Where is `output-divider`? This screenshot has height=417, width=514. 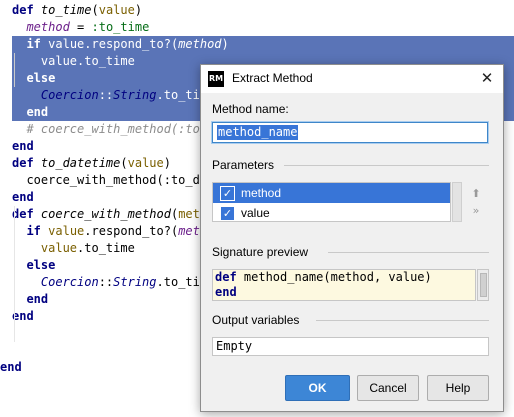 output-divider is located at coordinates (402, 320).